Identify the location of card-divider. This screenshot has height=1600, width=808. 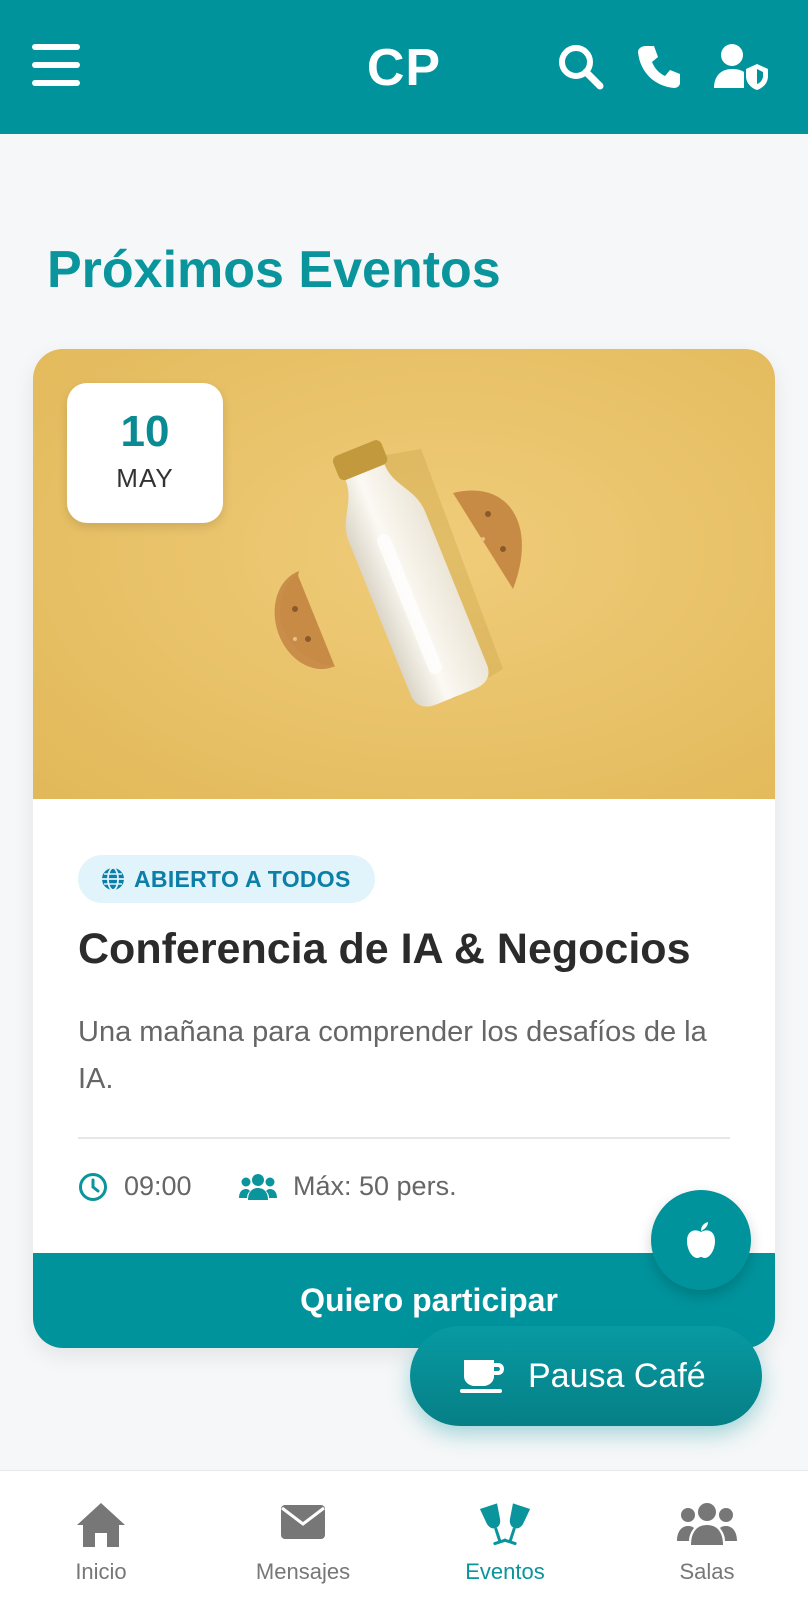
(404, 1138).